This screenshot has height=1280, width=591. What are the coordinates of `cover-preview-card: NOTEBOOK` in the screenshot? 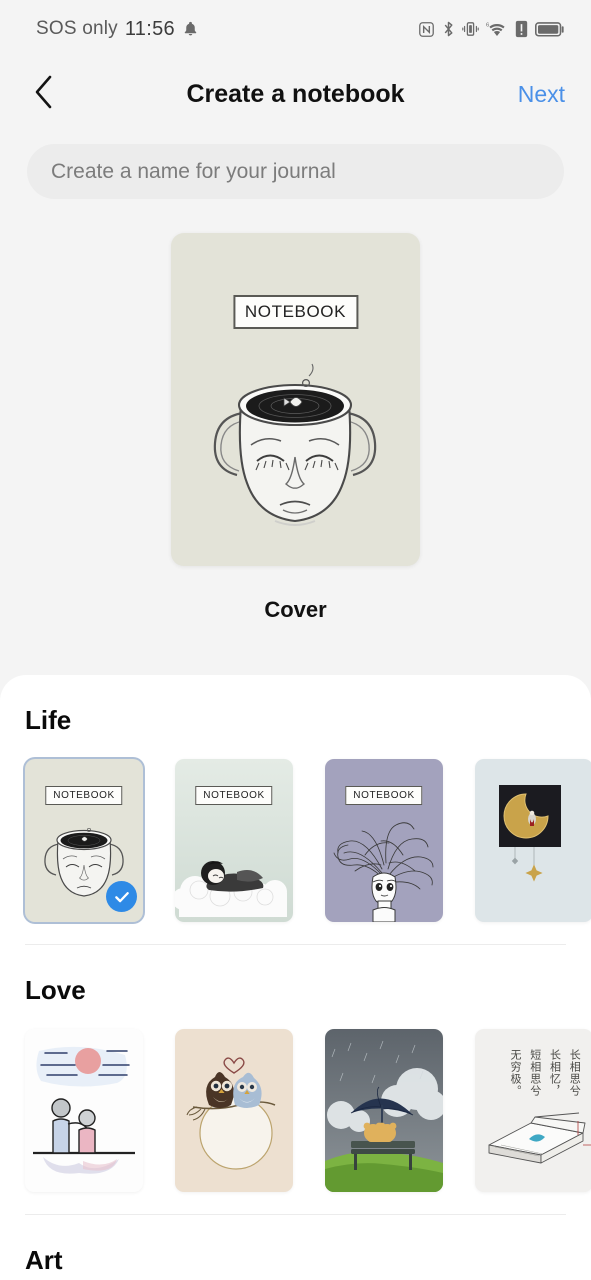 It's located at (295, 399).